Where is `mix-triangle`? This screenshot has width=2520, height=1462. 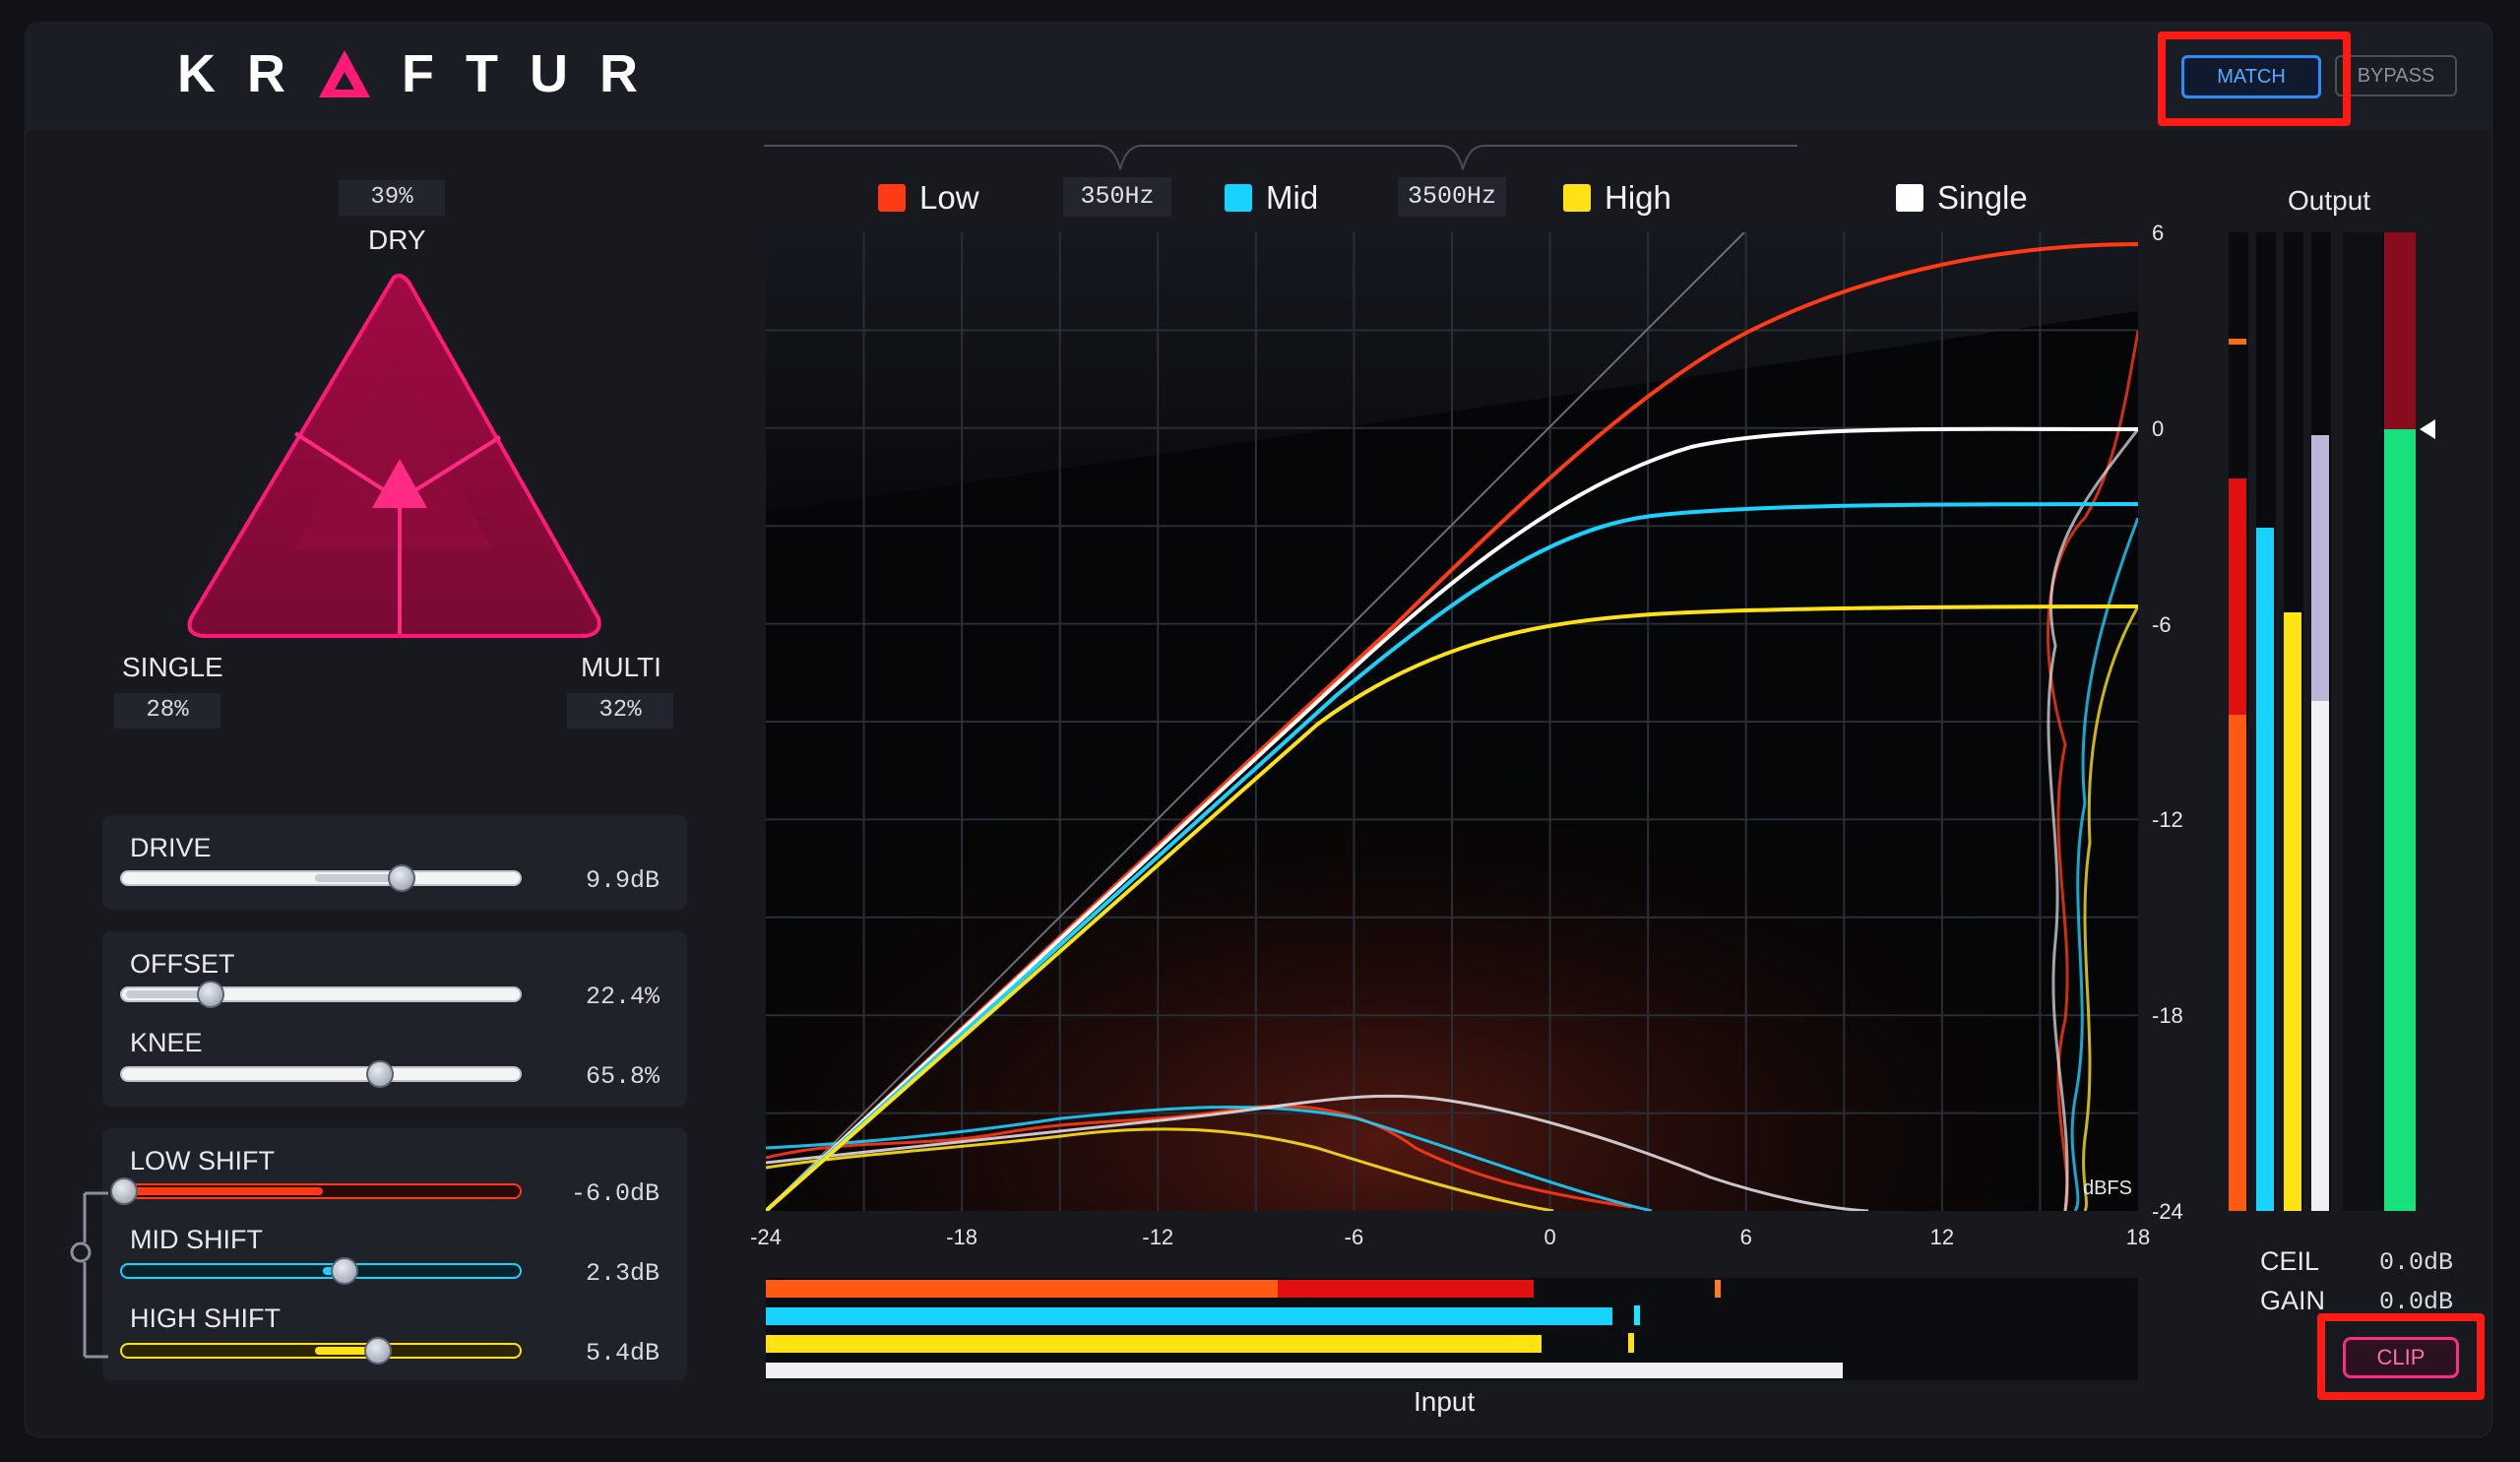
mix-triangle is located at coordinates (393, 456).